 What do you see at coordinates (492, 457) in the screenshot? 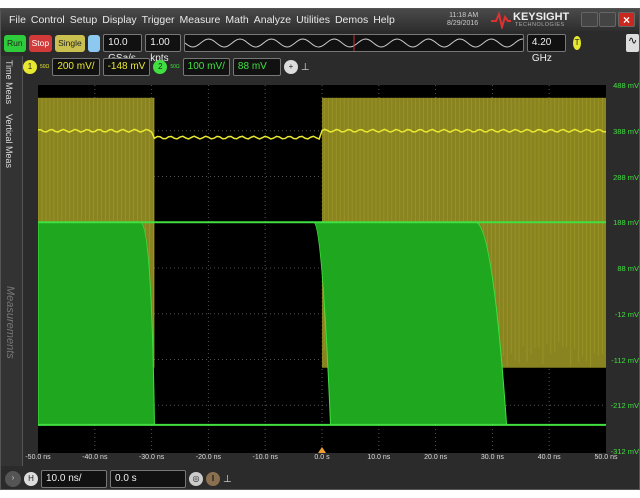
I see `x-tick-label: 30.0 ns` at bounding box center [492, 457].